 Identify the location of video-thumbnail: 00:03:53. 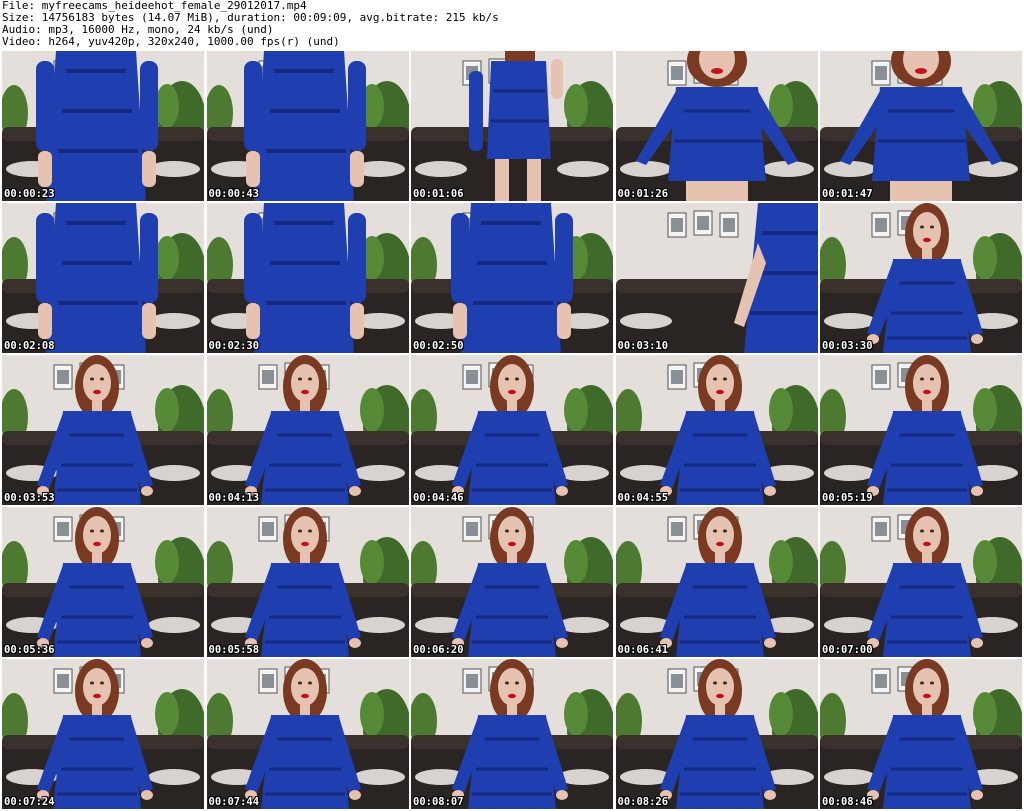
(103, 430).